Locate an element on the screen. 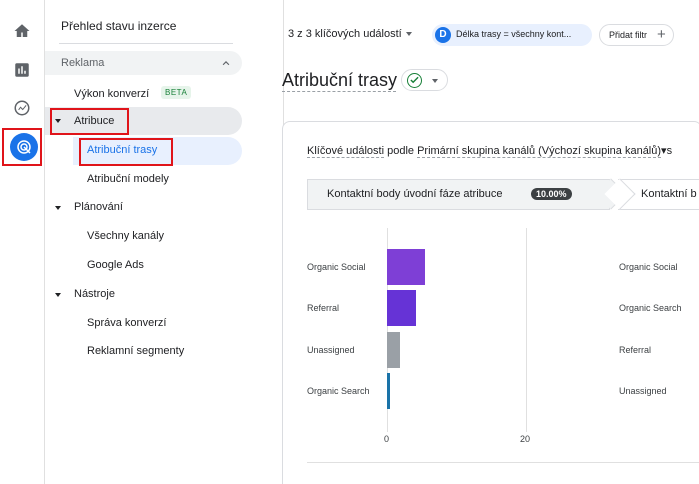  nav-overview-link: Přehled stavu inzerce is located at coordinates (118, 26).